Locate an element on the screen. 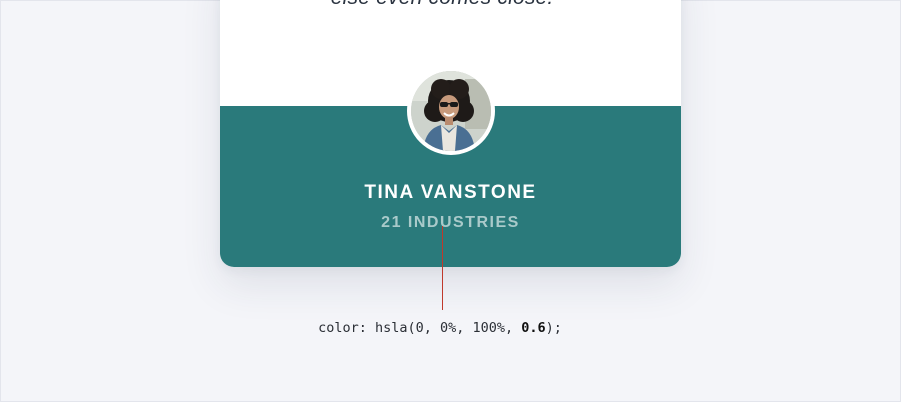 The height and width of the screenshot is (402, 901). testimonial-quote: else even comes close. ” is located at coordinates (450, 5).